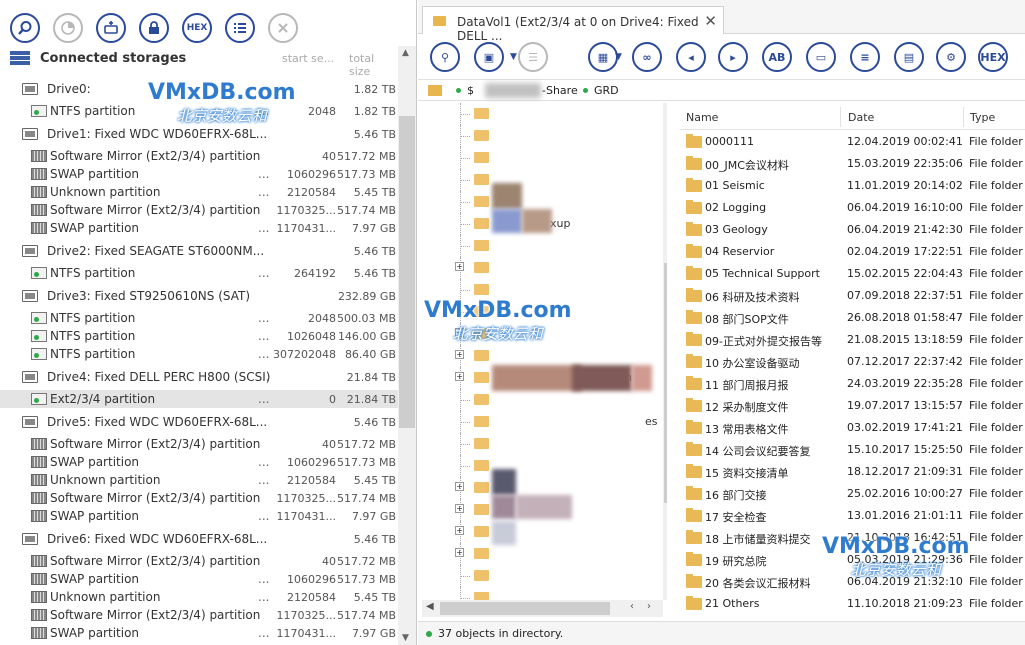 The height and width of the screenshot is (645, 1025). Describe the element at coordinates (821, 57) in the screenshot. I see `preview-button: ▭` at that location.